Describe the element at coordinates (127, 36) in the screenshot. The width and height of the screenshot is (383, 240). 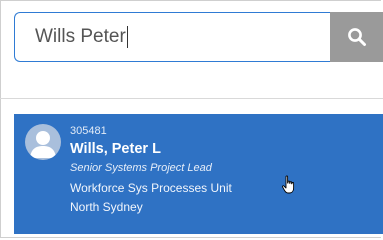
I see `text-caret` at that location.